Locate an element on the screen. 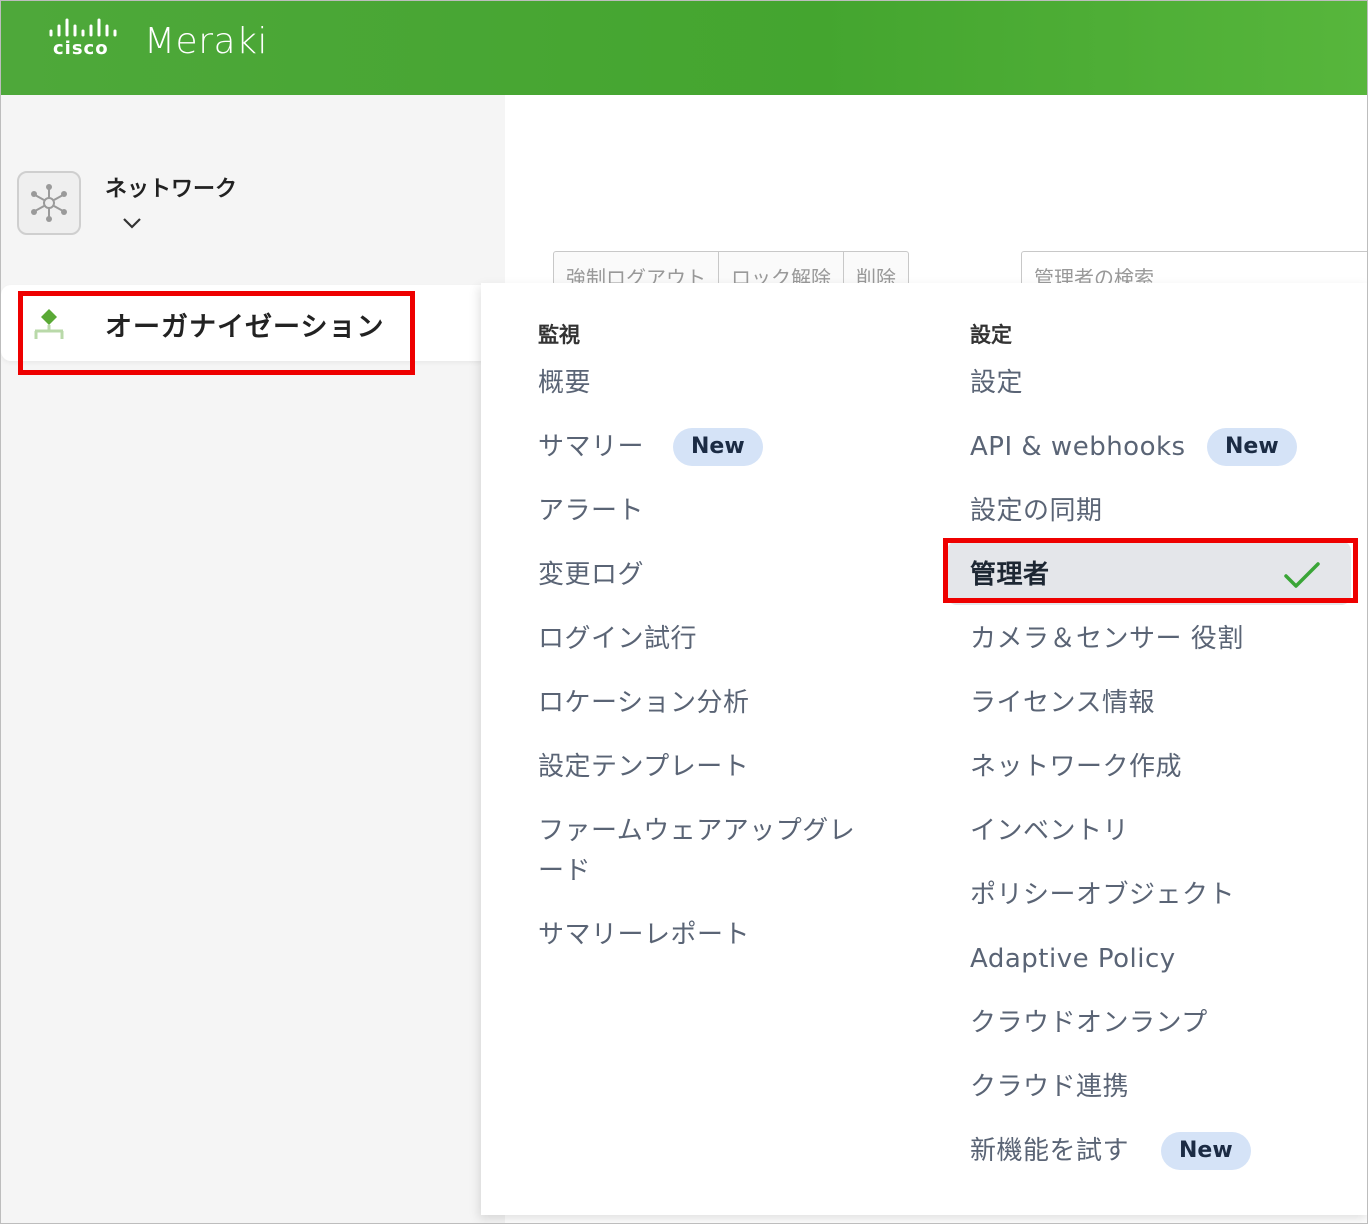 Image resolution: width=1368 pixels, height=1224 pixels. top-header-bar: cisco Meraki is located at coordinates (684, 48).